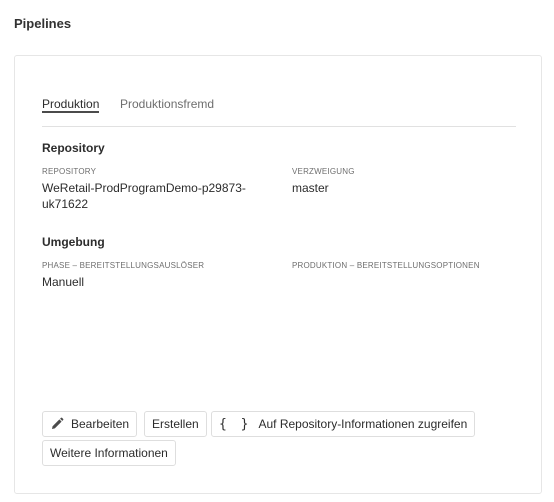 This screenshot has height=502, width=554. Describe the element at coordinates (73, 148) in the screenshot. I see `repository-section-title: Repository` at that location.